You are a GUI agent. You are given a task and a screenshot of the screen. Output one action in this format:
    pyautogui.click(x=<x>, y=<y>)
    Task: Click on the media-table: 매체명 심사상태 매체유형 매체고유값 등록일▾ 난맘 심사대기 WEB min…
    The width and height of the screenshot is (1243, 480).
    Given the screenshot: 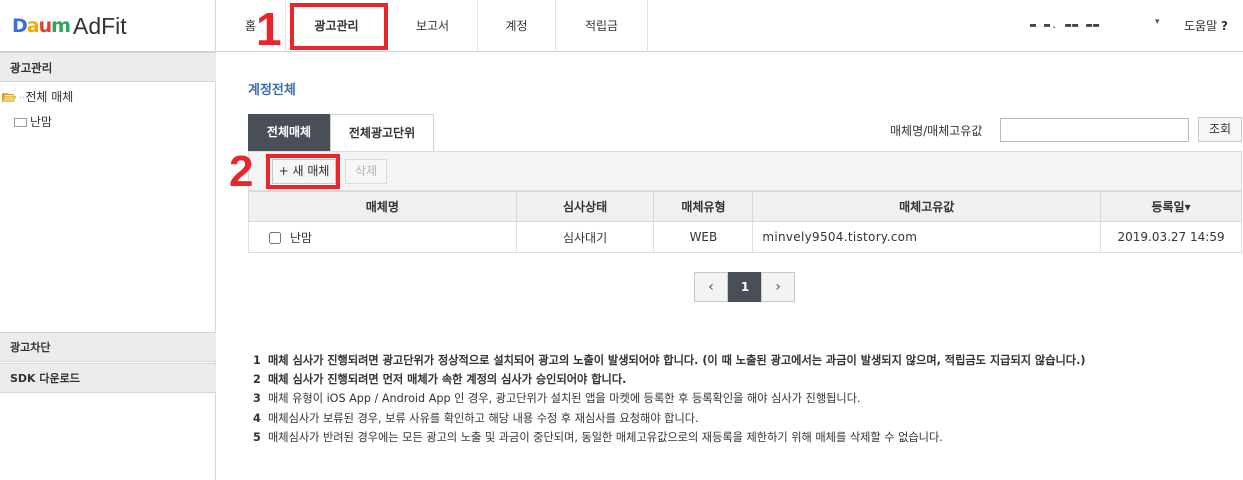 What is the action you would take?
    pyautogui.click(x=745, y=222)
    